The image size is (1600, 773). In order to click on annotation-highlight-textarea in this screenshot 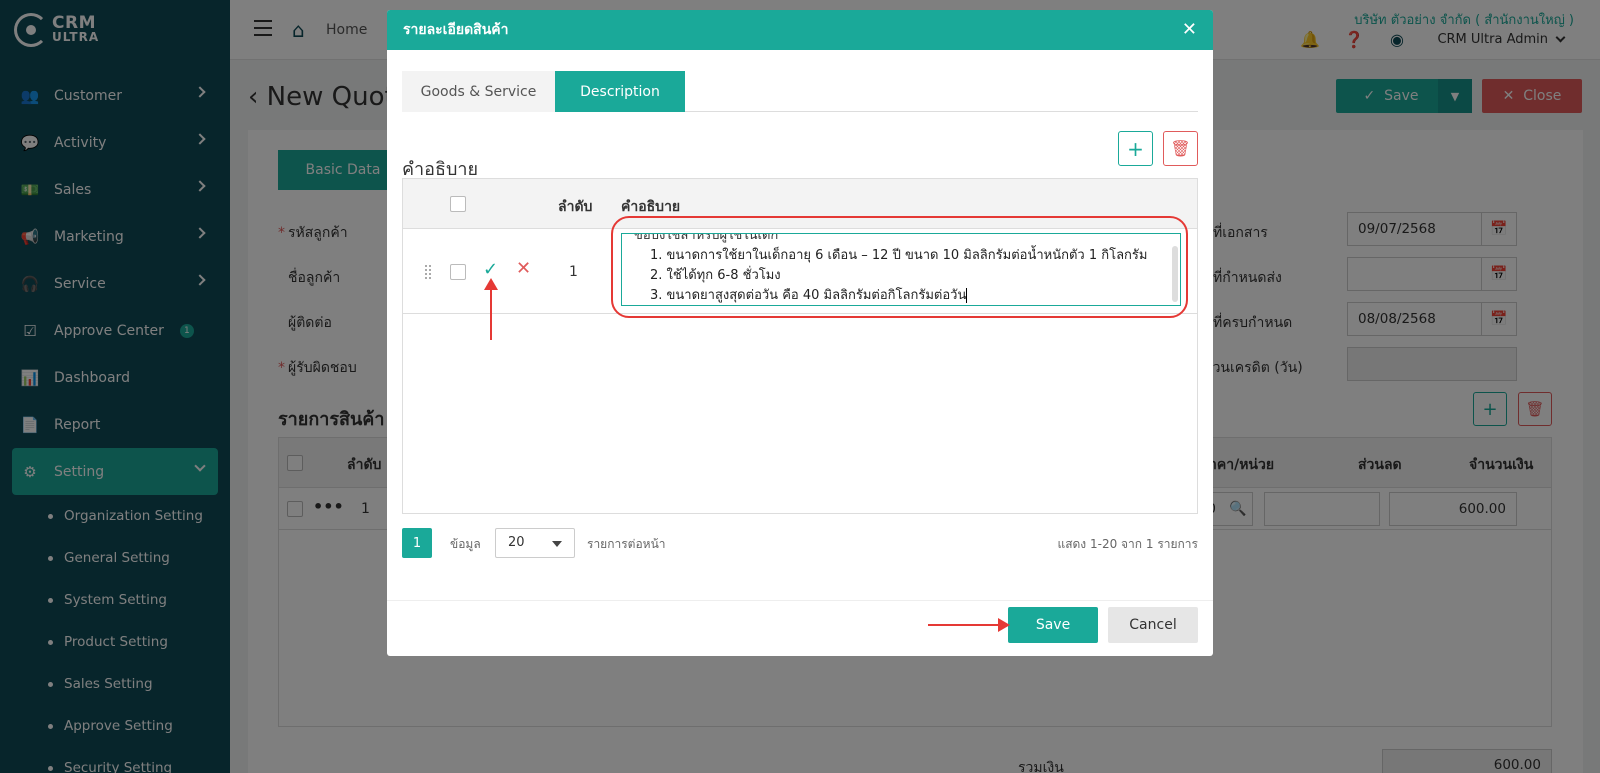, I will do `click(899, 267)`.